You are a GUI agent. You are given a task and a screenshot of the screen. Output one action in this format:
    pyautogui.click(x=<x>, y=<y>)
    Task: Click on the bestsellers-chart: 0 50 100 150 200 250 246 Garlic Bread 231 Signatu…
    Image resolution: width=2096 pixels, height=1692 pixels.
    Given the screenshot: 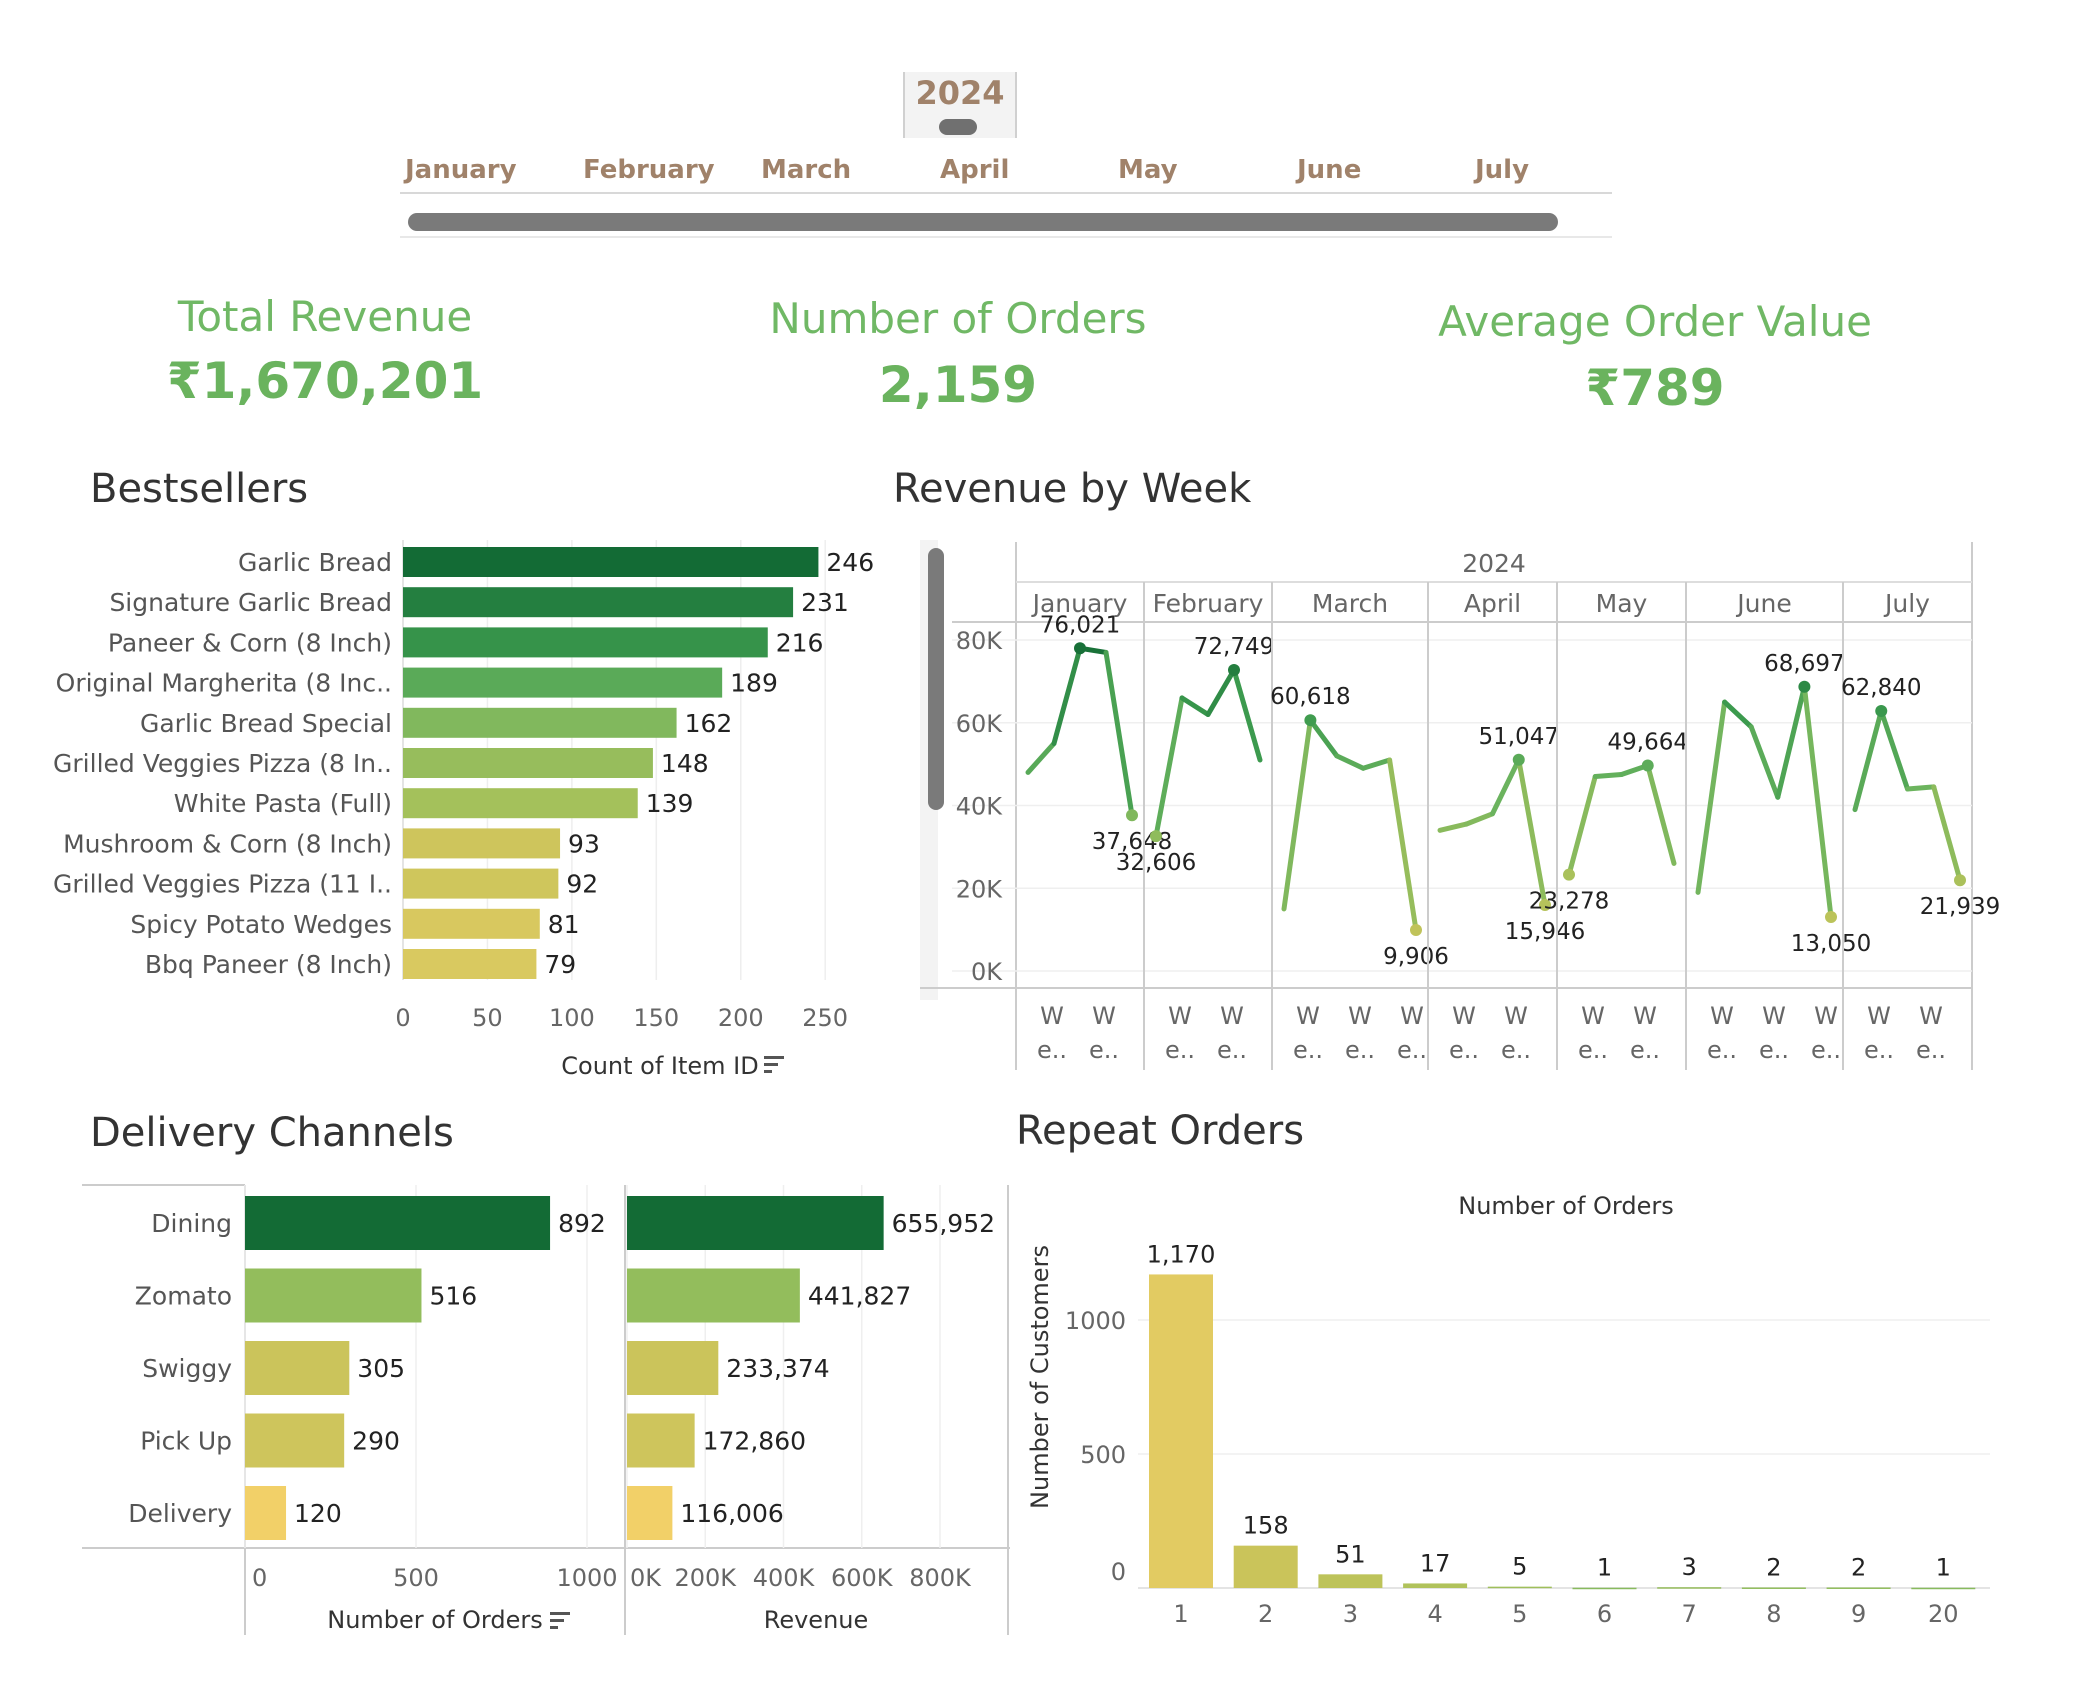 What is the action you would take?
    pyautogui.click(x=463, y=810)
    